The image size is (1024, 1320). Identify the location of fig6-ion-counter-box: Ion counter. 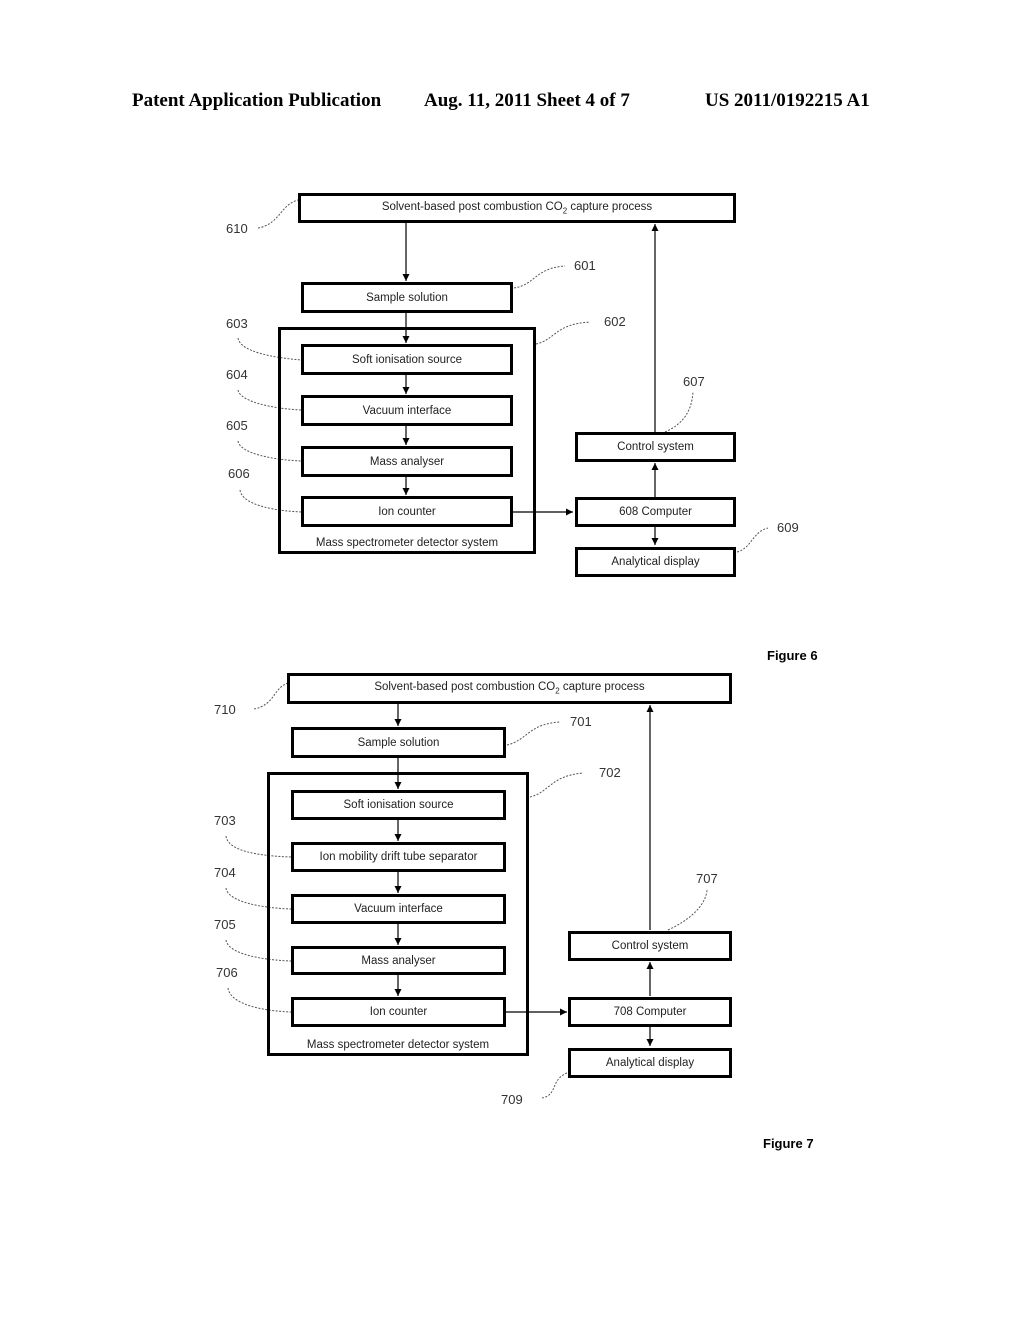
(407, 511).